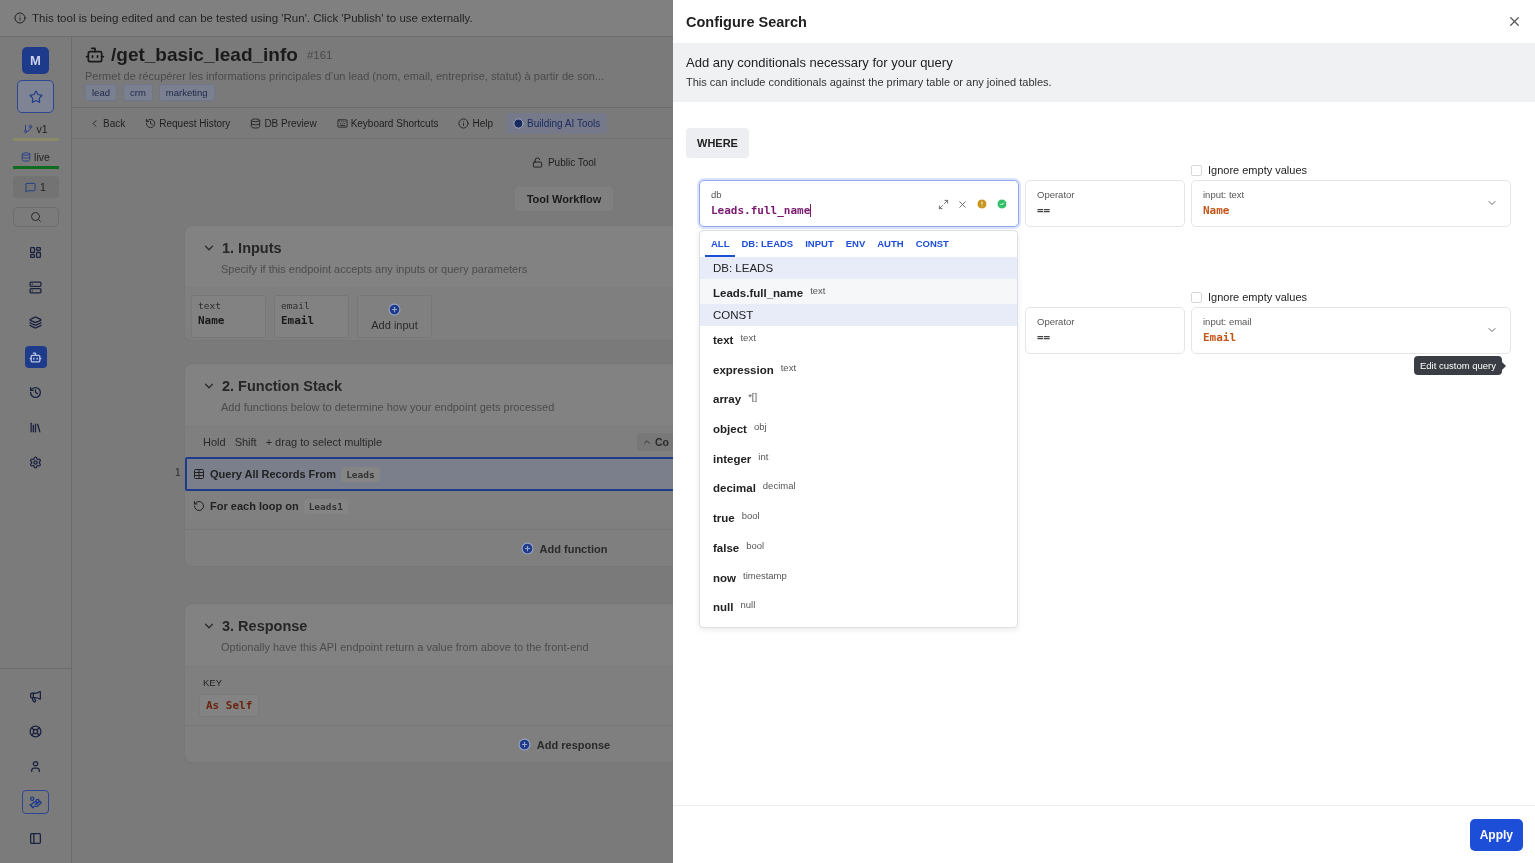 This screenshot has height=863, width=1535. I want to click on tag: marketing, so click(186, 92).